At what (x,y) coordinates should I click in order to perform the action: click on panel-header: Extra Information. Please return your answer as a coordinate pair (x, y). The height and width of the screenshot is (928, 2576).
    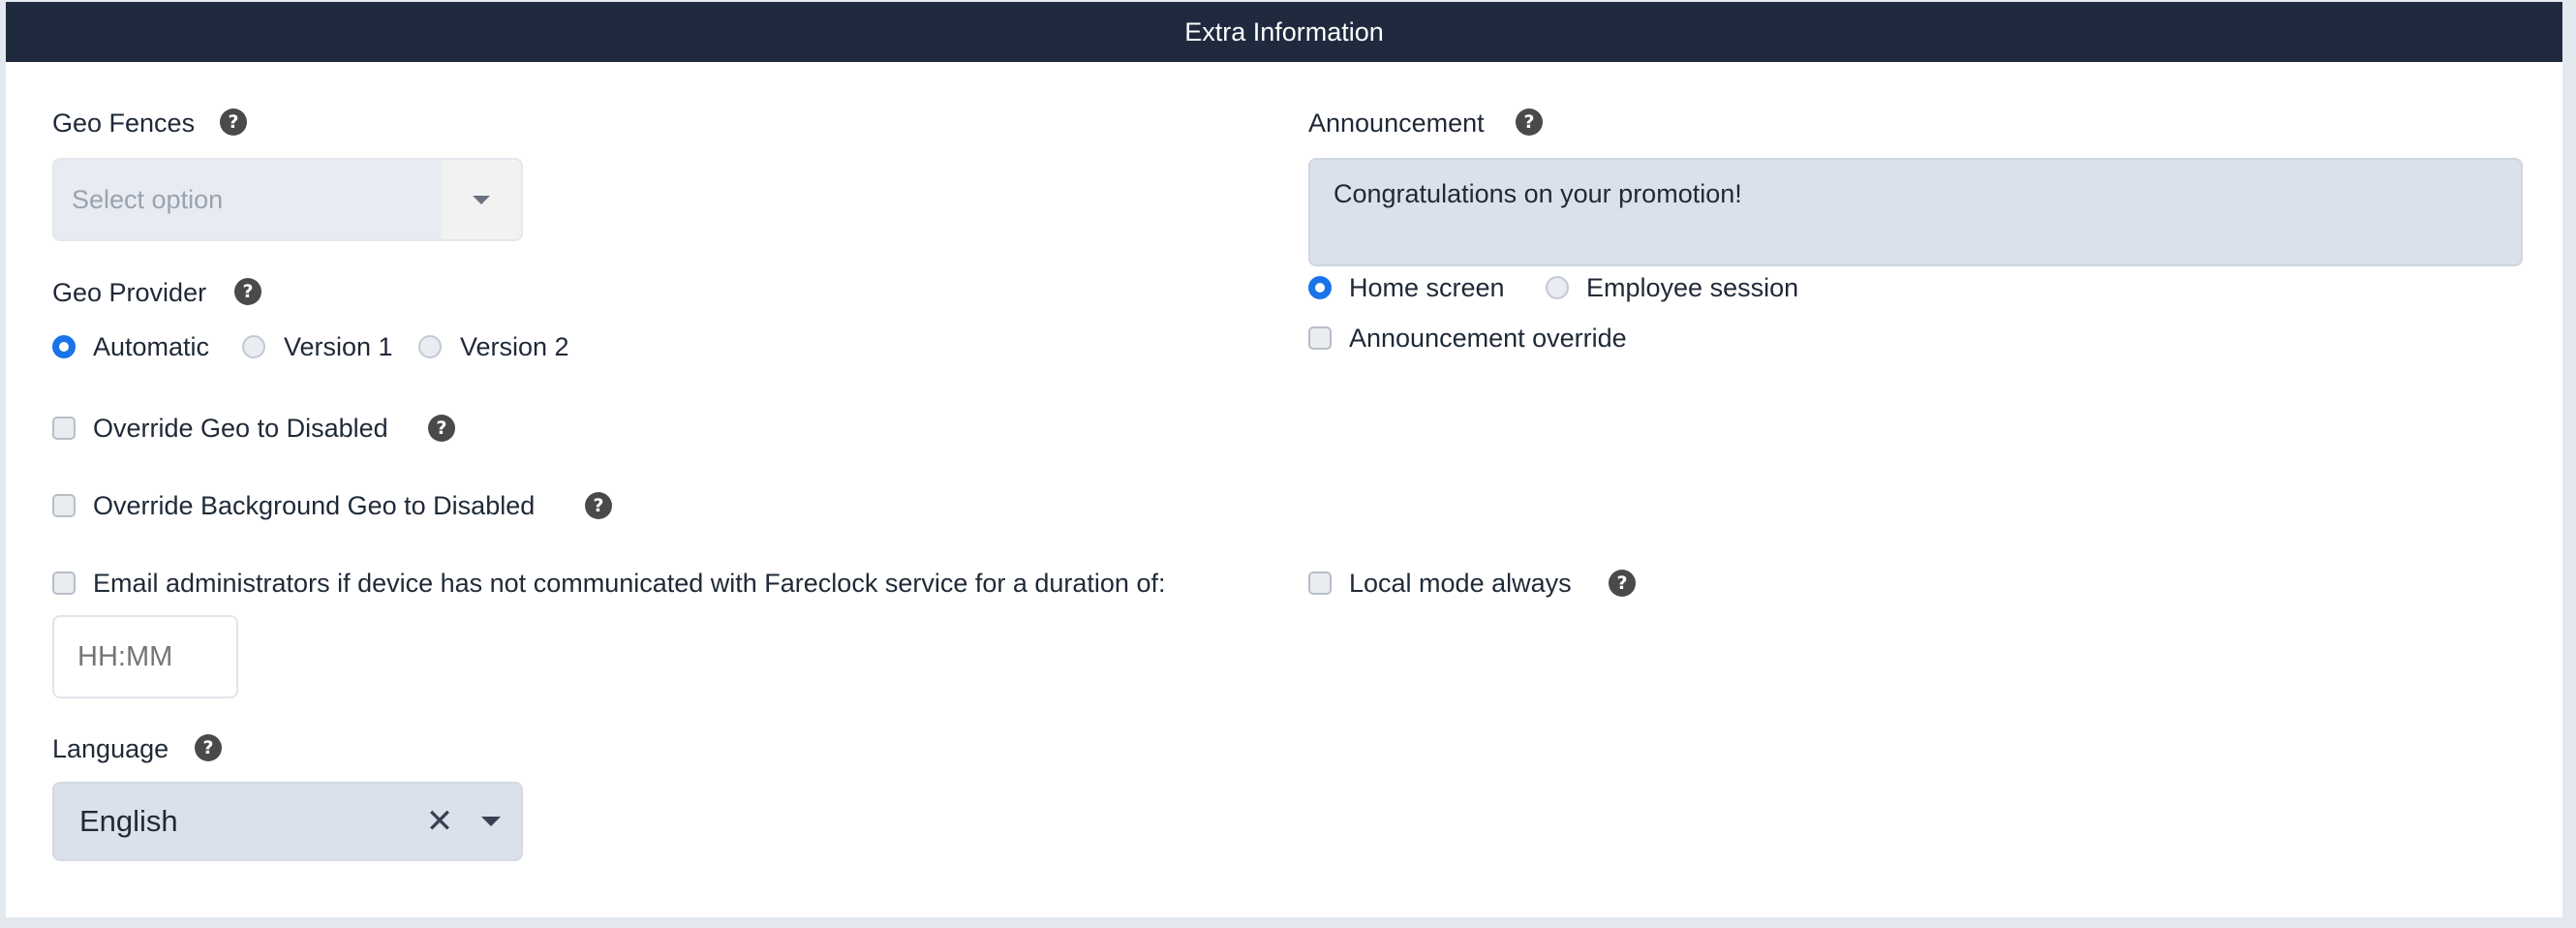
    Looking at the image, I should click on (1284, 32).